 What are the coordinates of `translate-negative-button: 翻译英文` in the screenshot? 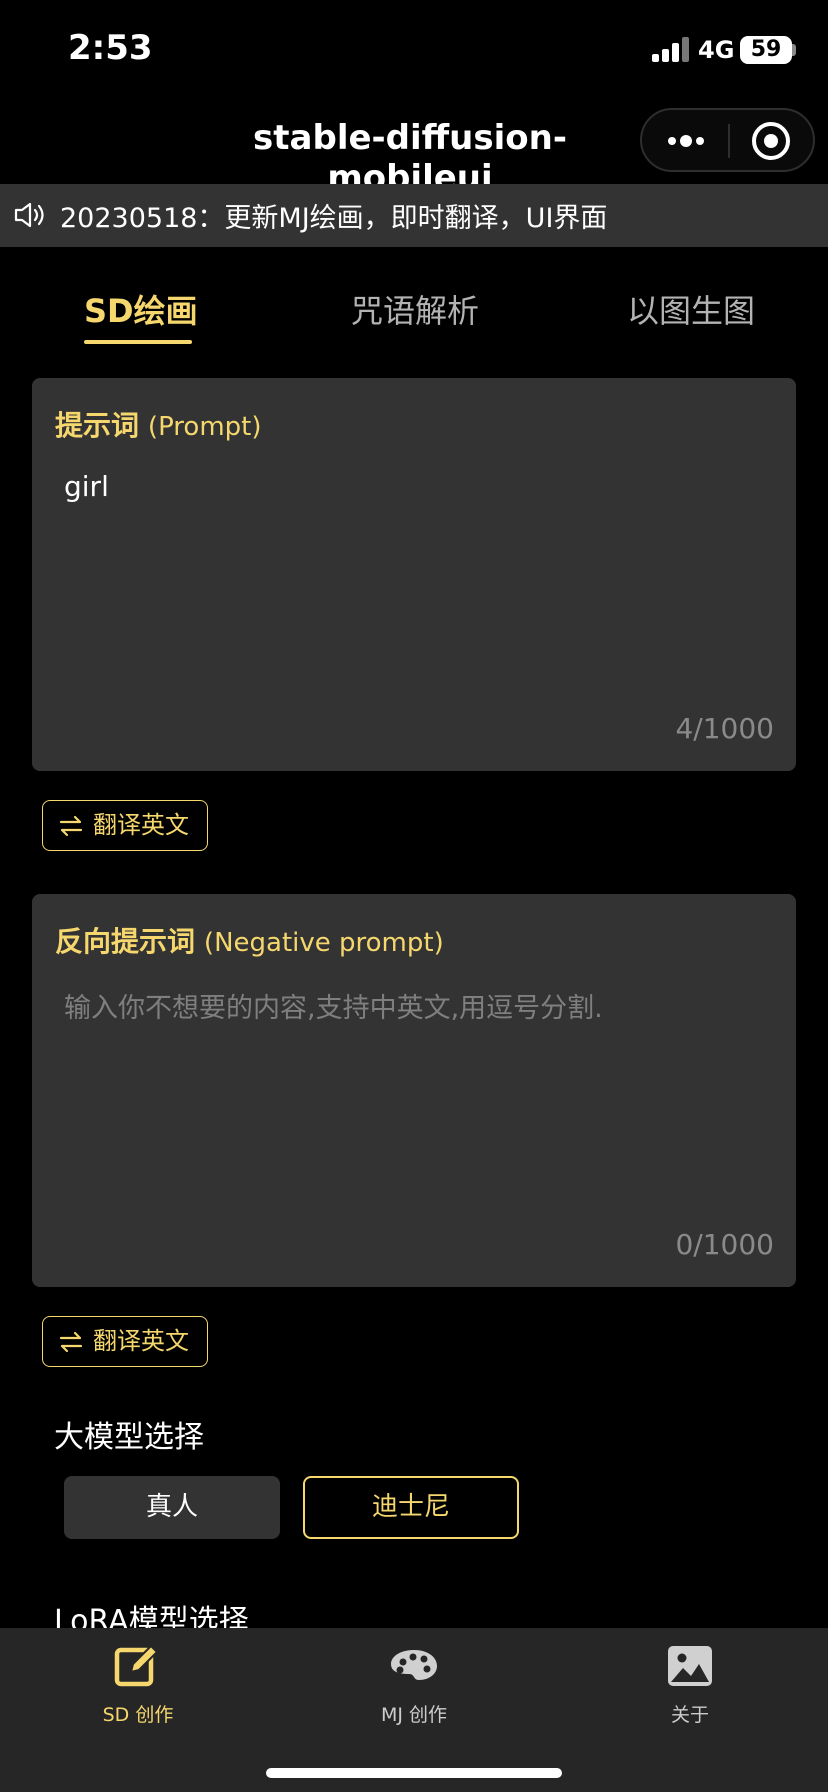 It's located at (125, 1341).